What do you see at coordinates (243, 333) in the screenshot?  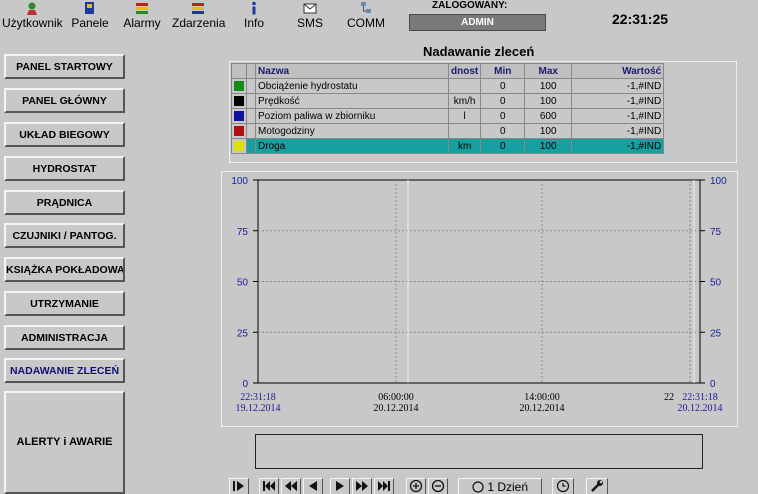 I see `y-tick-label-left: 25` at bounding box center [243, 333].